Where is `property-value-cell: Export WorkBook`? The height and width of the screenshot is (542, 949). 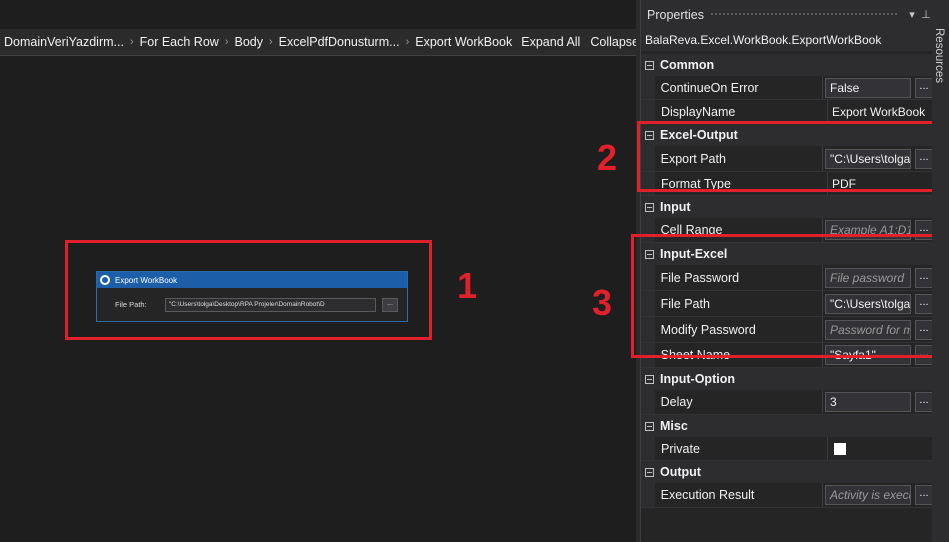
property-value-cell: Export WorkBook is located at coordinates (880, 111).